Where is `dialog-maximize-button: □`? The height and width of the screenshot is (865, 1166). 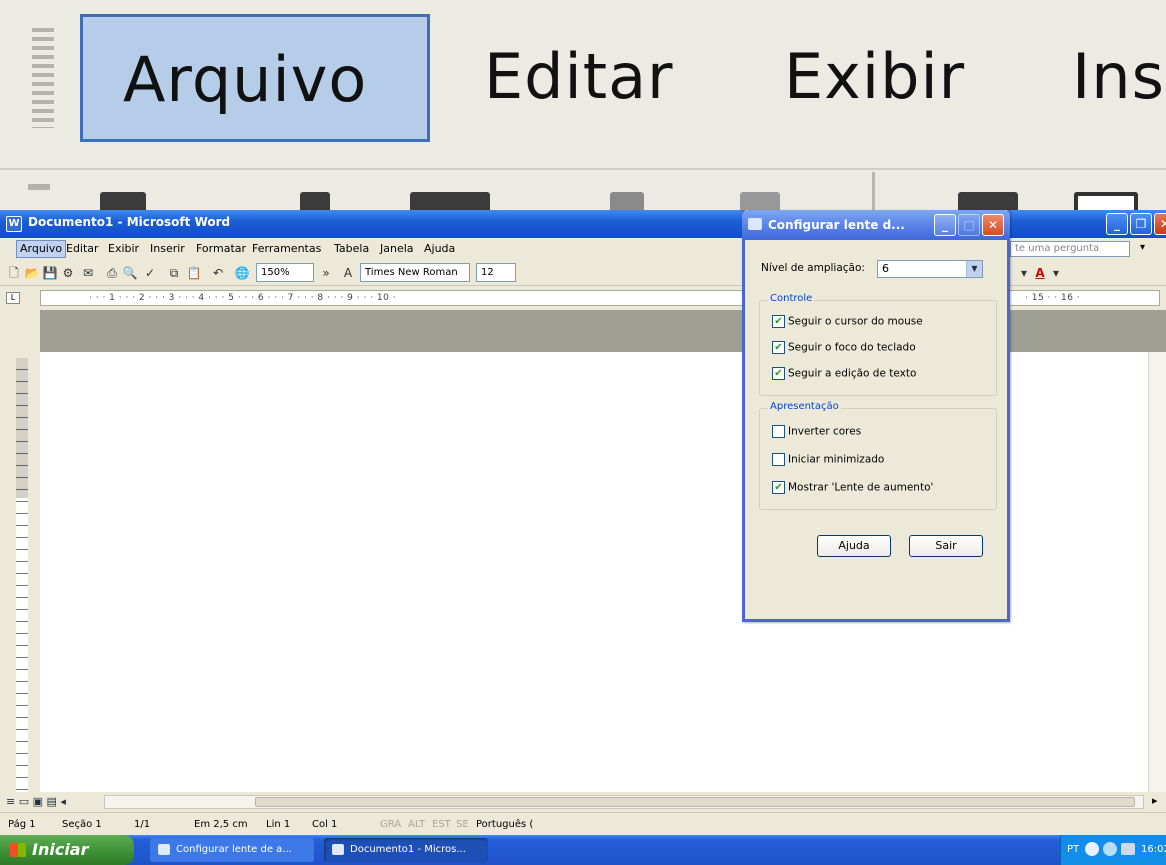
dialog-maximize-button: □ is located at coordinates (969, 225).